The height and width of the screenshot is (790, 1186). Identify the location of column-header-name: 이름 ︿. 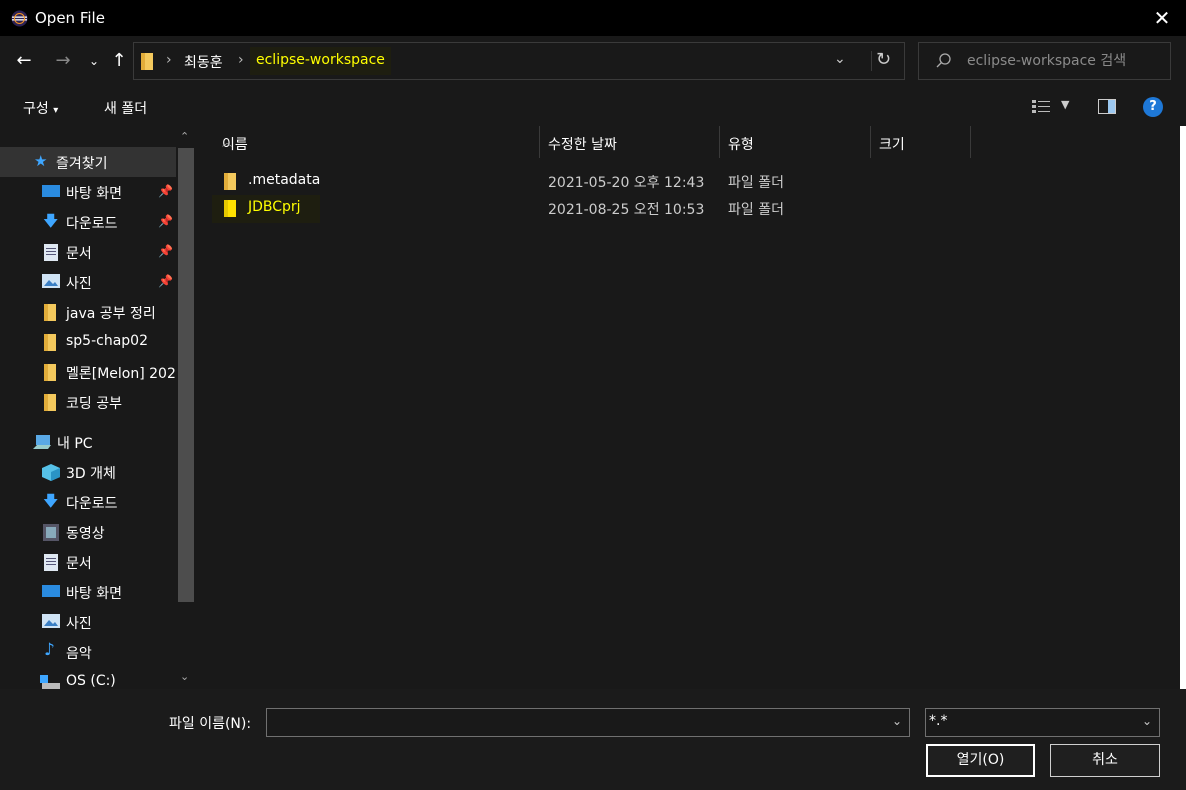
(377, 142).